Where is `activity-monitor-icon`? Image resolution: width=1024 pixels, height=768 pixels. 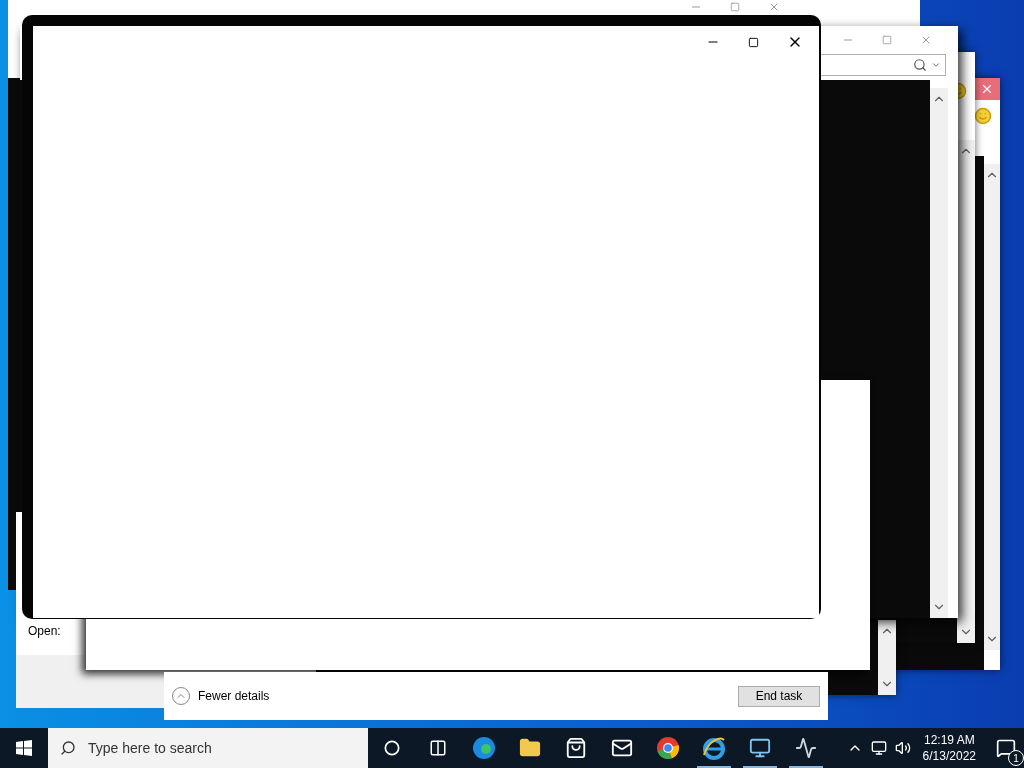
activity-monitor-icon is located at coordinates (806, 748).